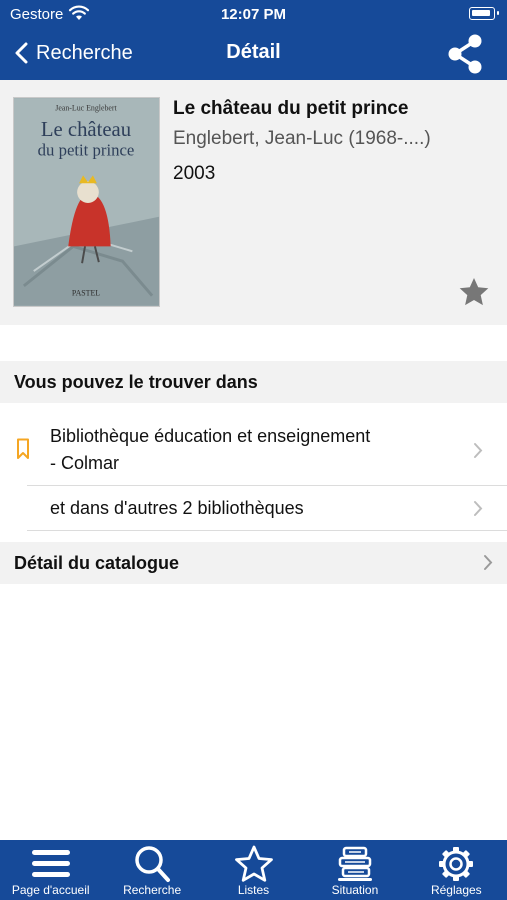 The width and height of the screenshot is (507, 900). I want to click on tab-home-label: Page d'accueil, so click(50, 890).